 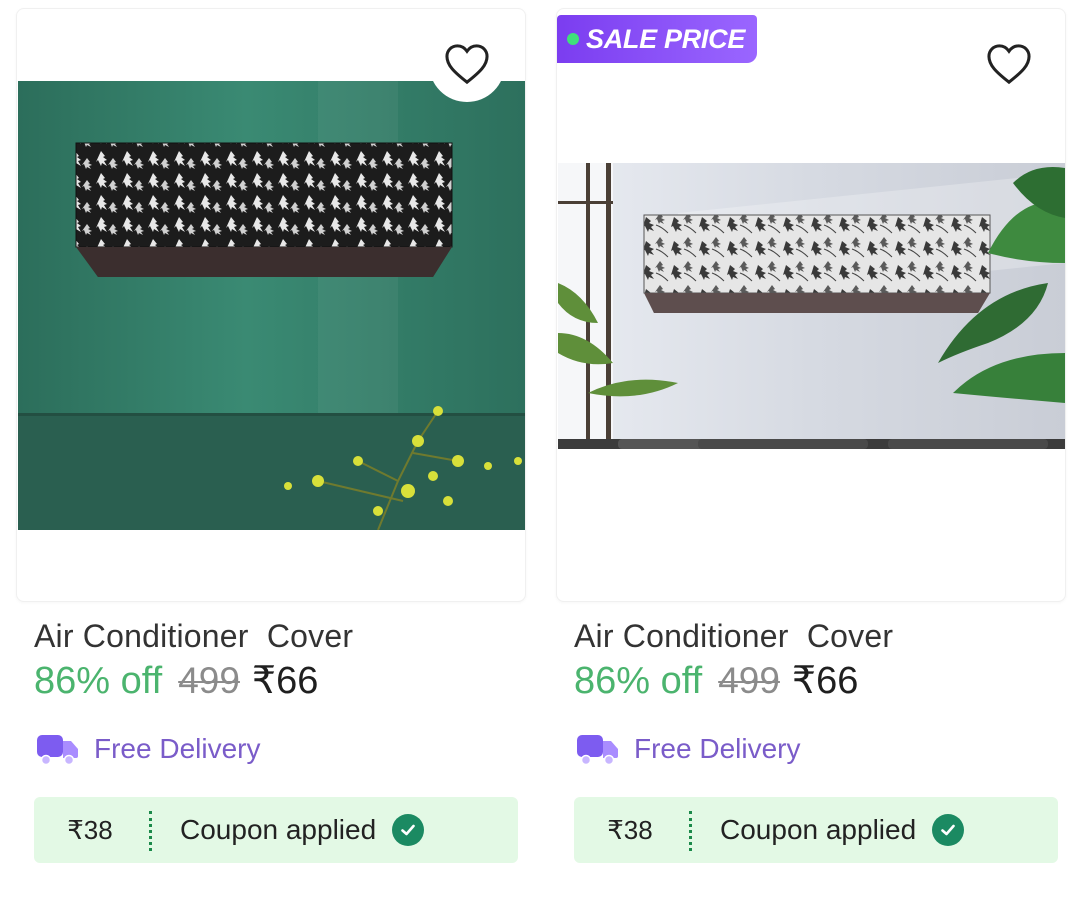 I want to click on product-image, so click(x=811, y=306).